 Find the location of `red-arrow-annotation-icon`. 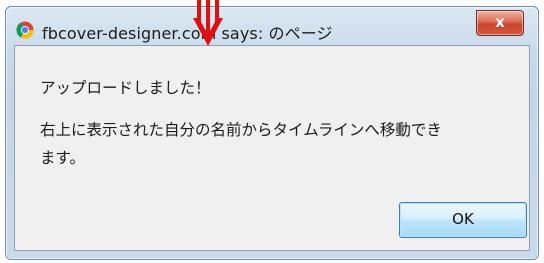

red-arrow-annotation-icon is located at coordinates (208, 23).